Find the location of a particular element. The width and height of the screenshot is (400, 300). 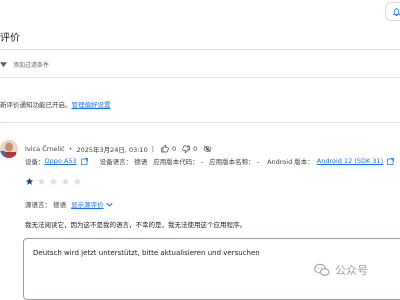

star-rating is located at coordinates (53, 181).